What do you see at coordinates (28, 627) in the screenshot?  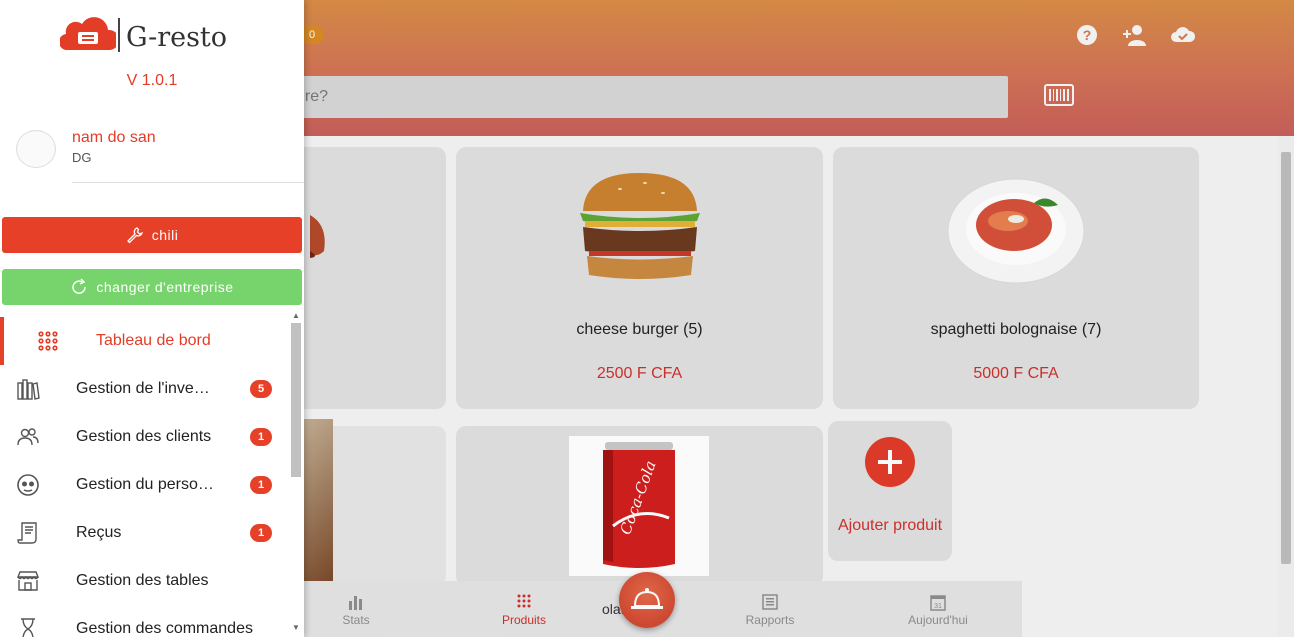 I see `hourglass-icon` at bounding box center [28, 627].